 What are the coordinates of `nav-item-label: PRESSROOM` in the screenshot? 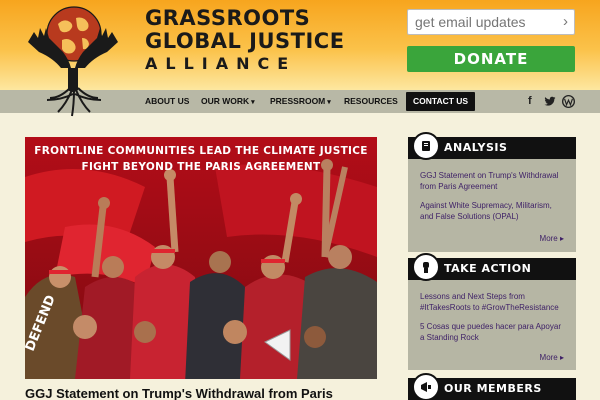 It's located at (298, 101).